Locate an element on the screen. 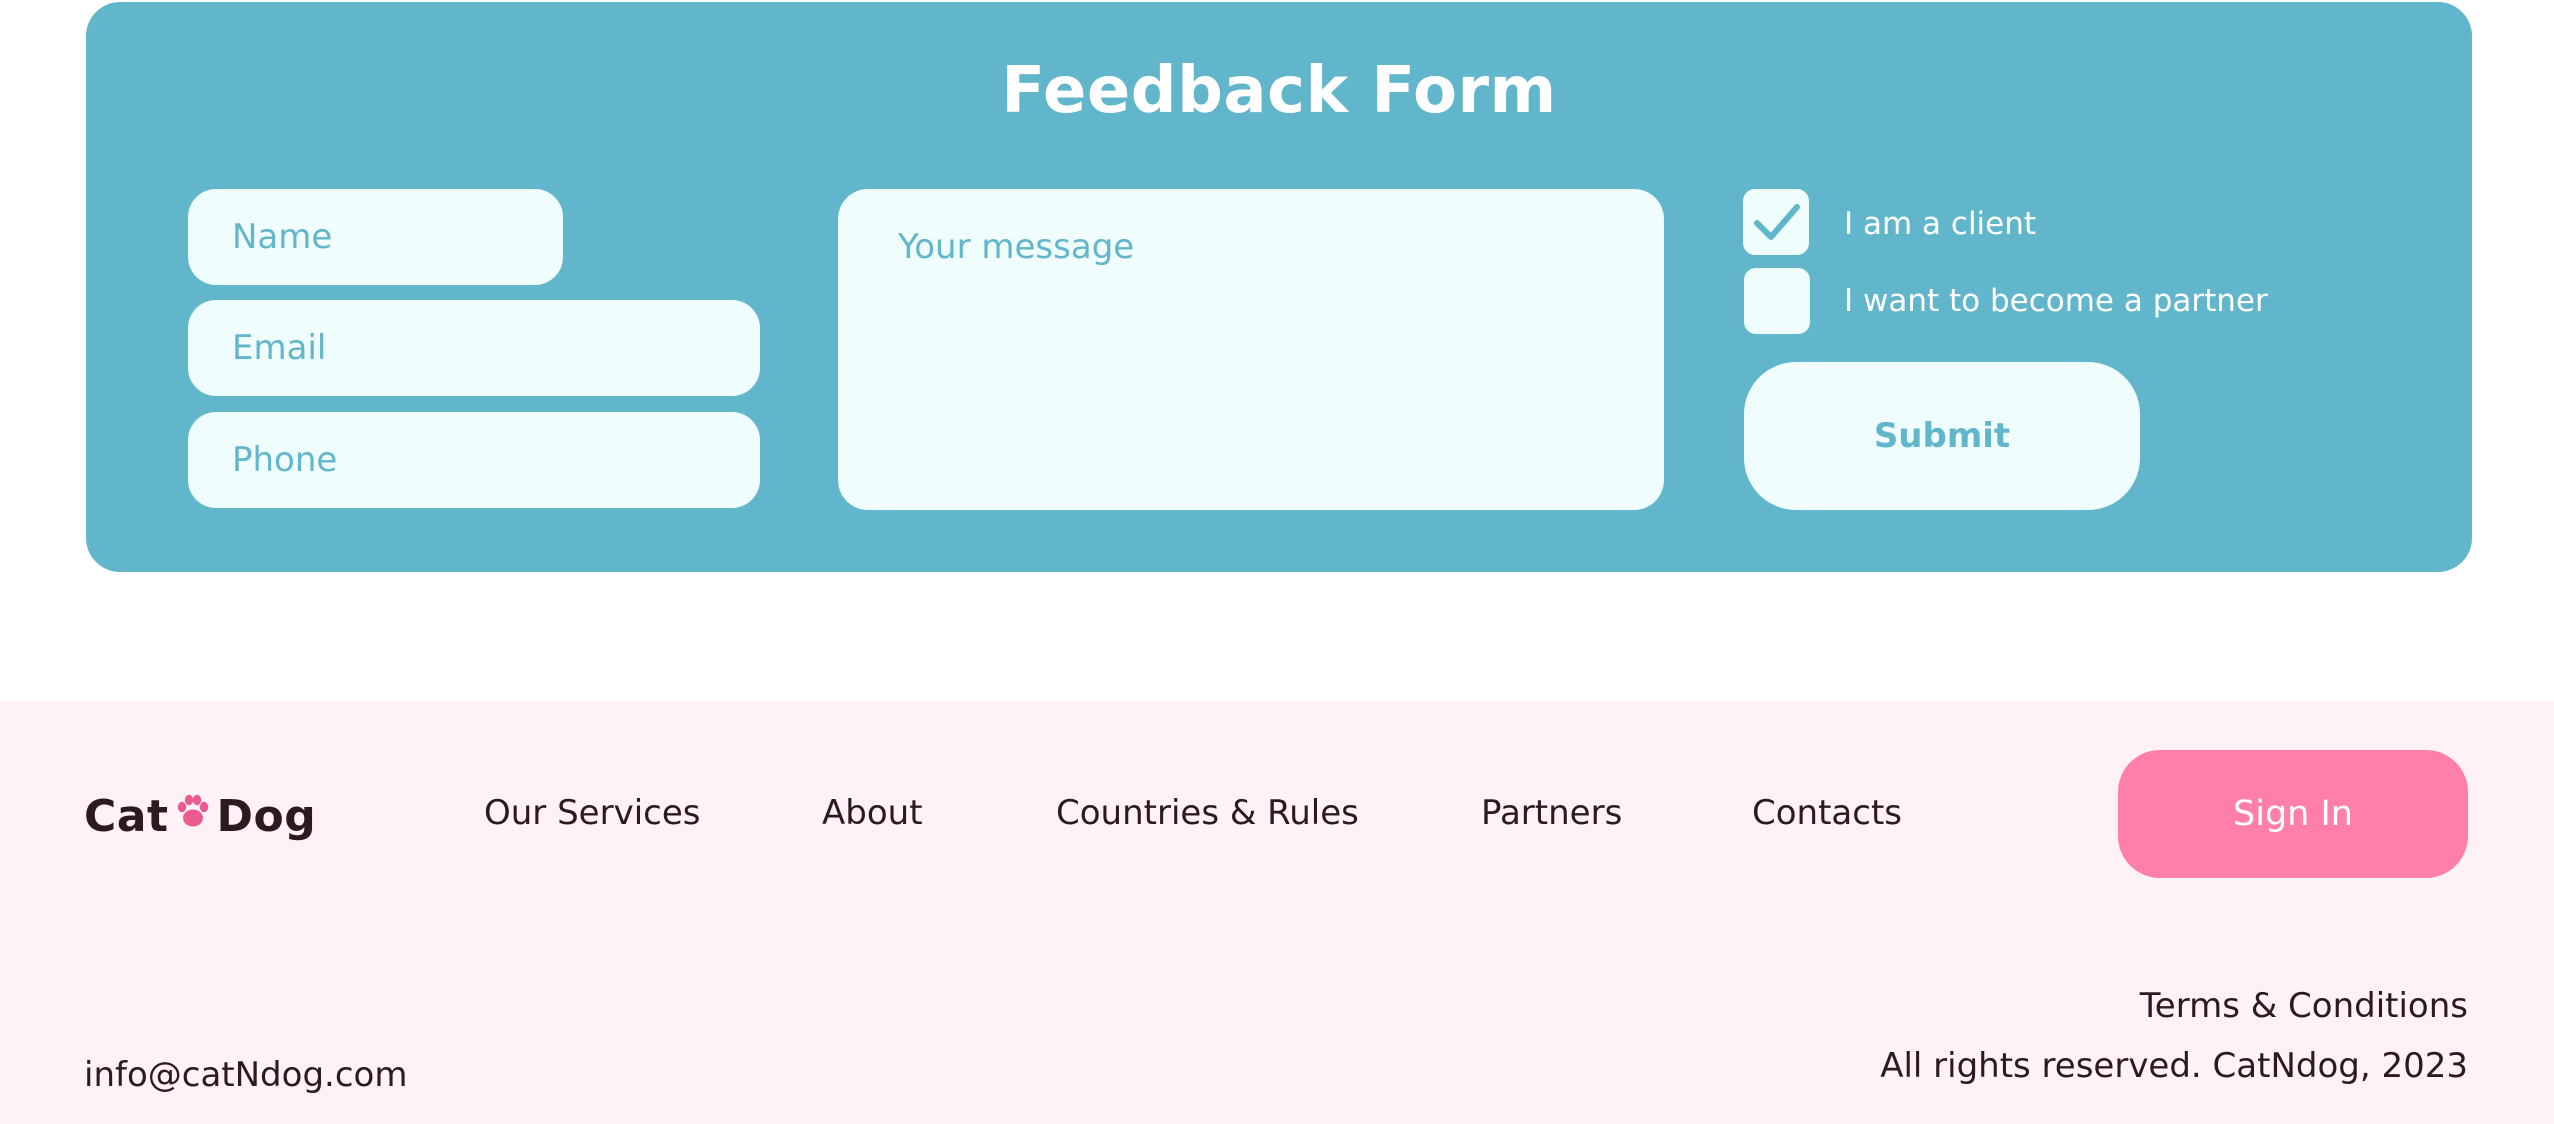 This screenshot has height=1124, width=2554. nav-contacts: Contacts is located at coordinates (1827, 813).